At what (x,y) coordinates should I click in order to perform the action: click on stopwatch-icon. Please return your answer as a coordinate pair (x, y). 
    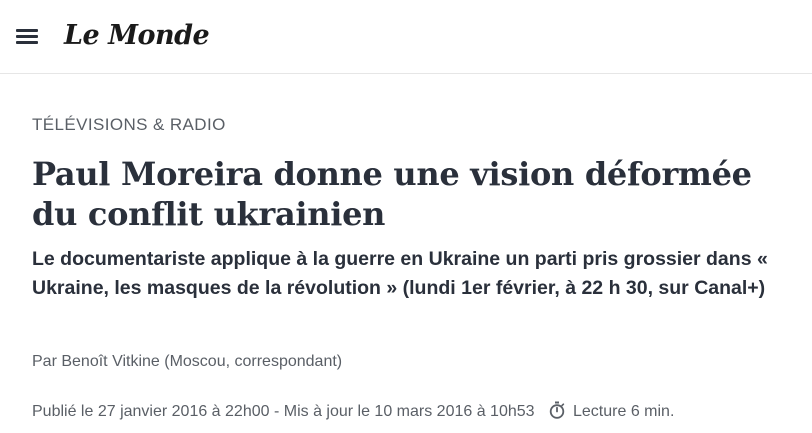
    Looking at the image, I should click on (557, 413).